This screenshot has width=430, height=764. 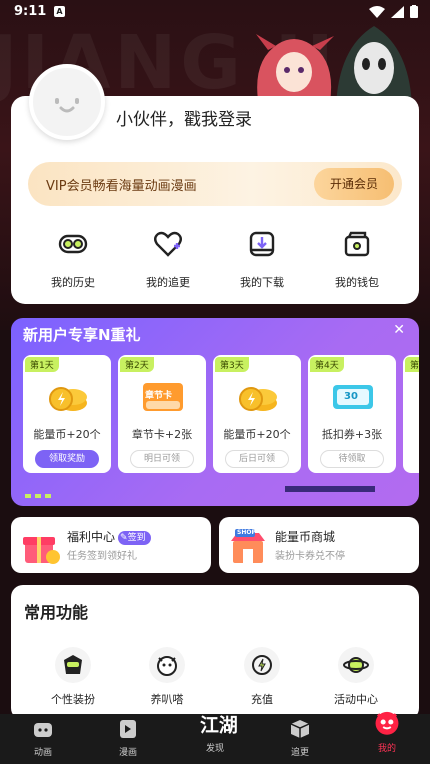 I want to click on func-pet: 养叭嗒, so click(x=167, y=677).